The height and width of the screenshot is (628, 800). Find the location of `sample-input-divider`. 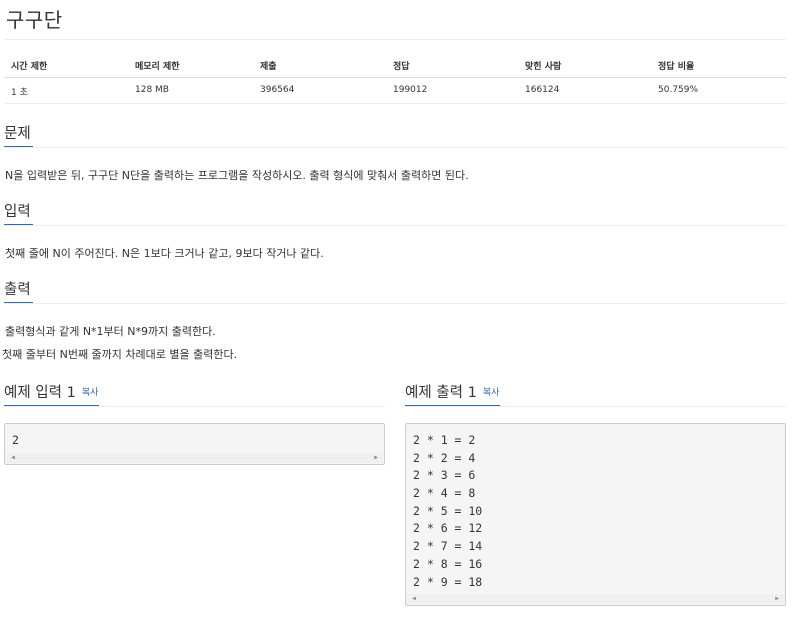

sample-input-divider is located at coordinates (194, 406).